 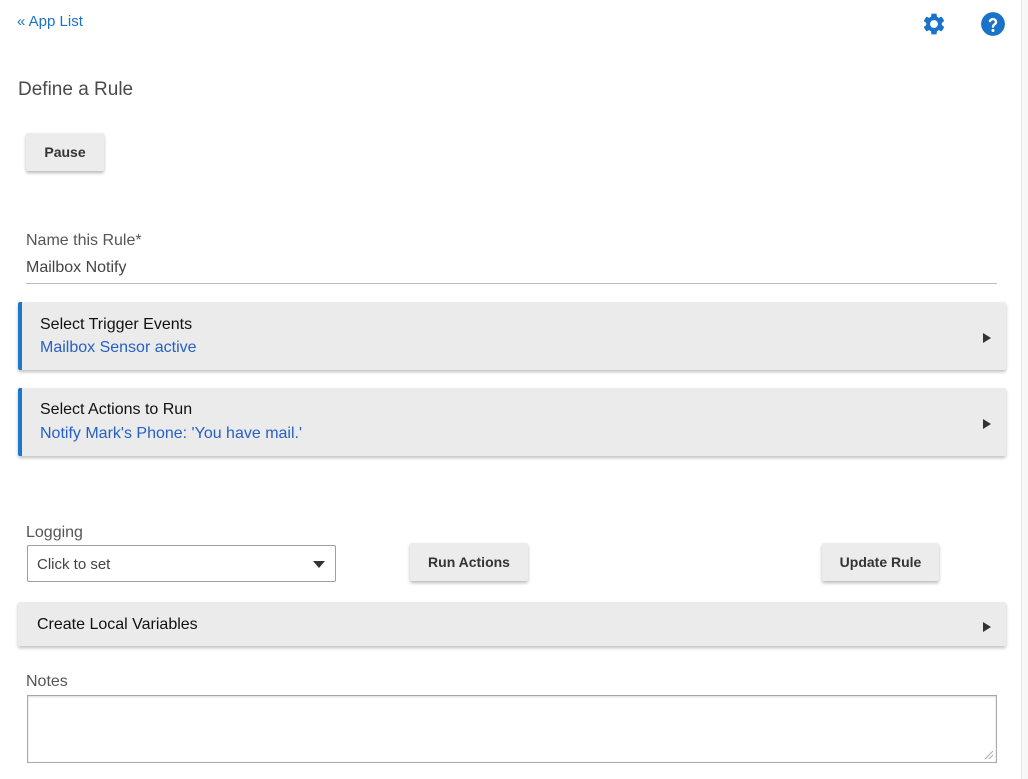 I want to click on rule-name-underline, so click(x=511, y=283).